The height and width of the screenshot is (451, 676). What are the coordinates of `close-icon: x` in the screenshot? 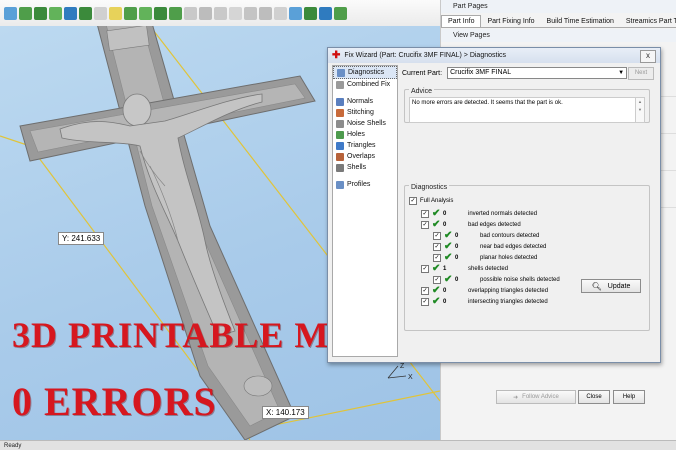 It's located at (648, 56).